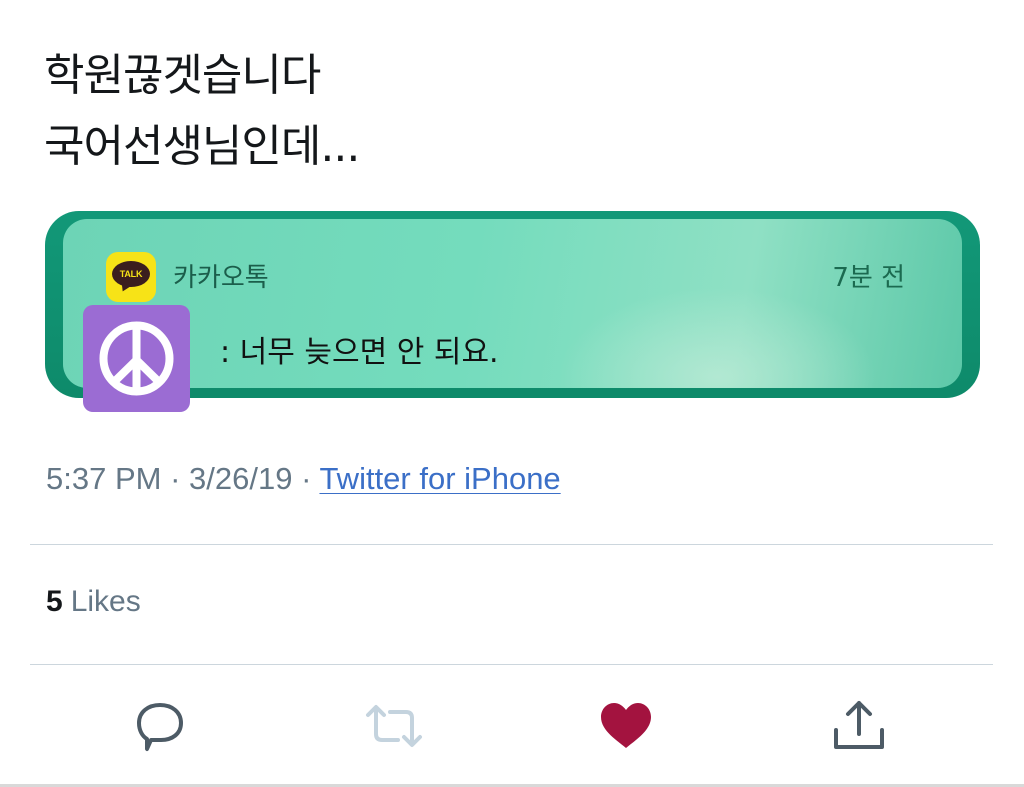  Describe the element at coordinates (868, 278) in the screenshot. I see `notification-time: 7분 전` at that location.